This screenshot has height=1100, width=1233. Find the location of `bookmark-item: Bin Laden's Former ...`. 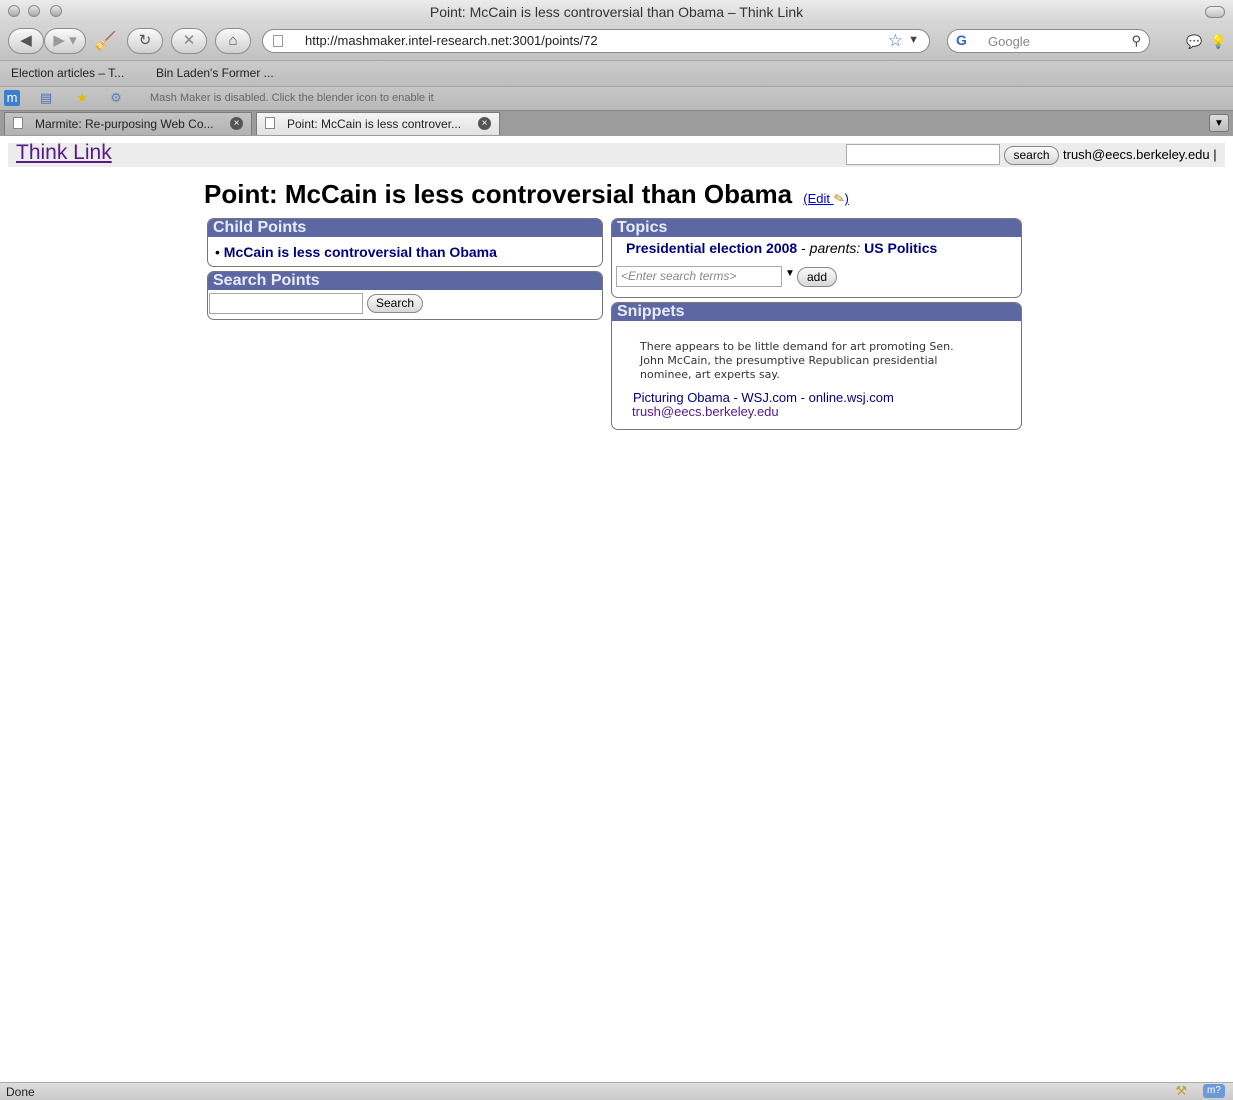

bookmark-item: Bin Laden's Former ... is located at coordinates (215, 73).